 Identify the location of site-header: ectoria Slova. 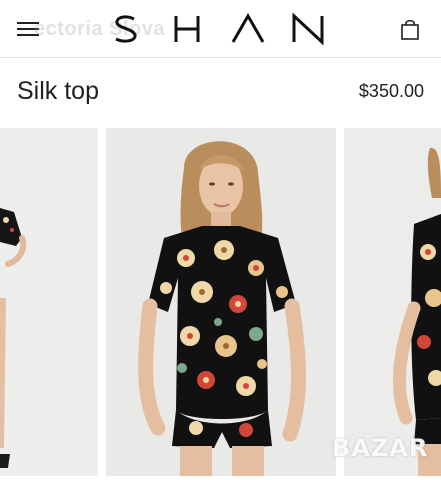
(220, 29).